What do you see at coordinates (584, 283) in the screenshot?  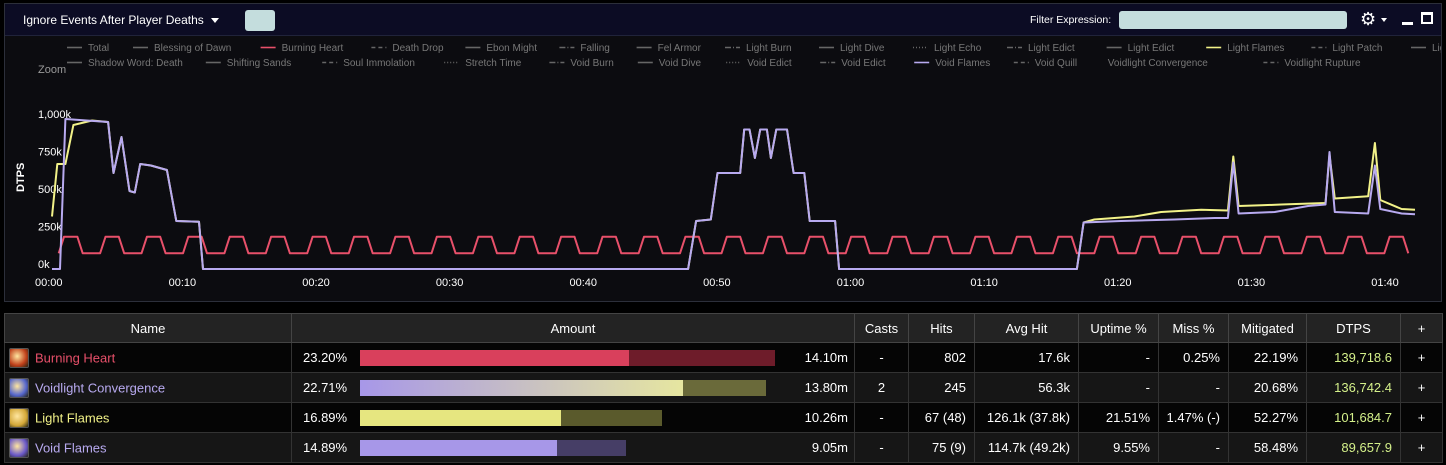 I see `x-tick-label: 00:40` at bounding box center [584, 283].